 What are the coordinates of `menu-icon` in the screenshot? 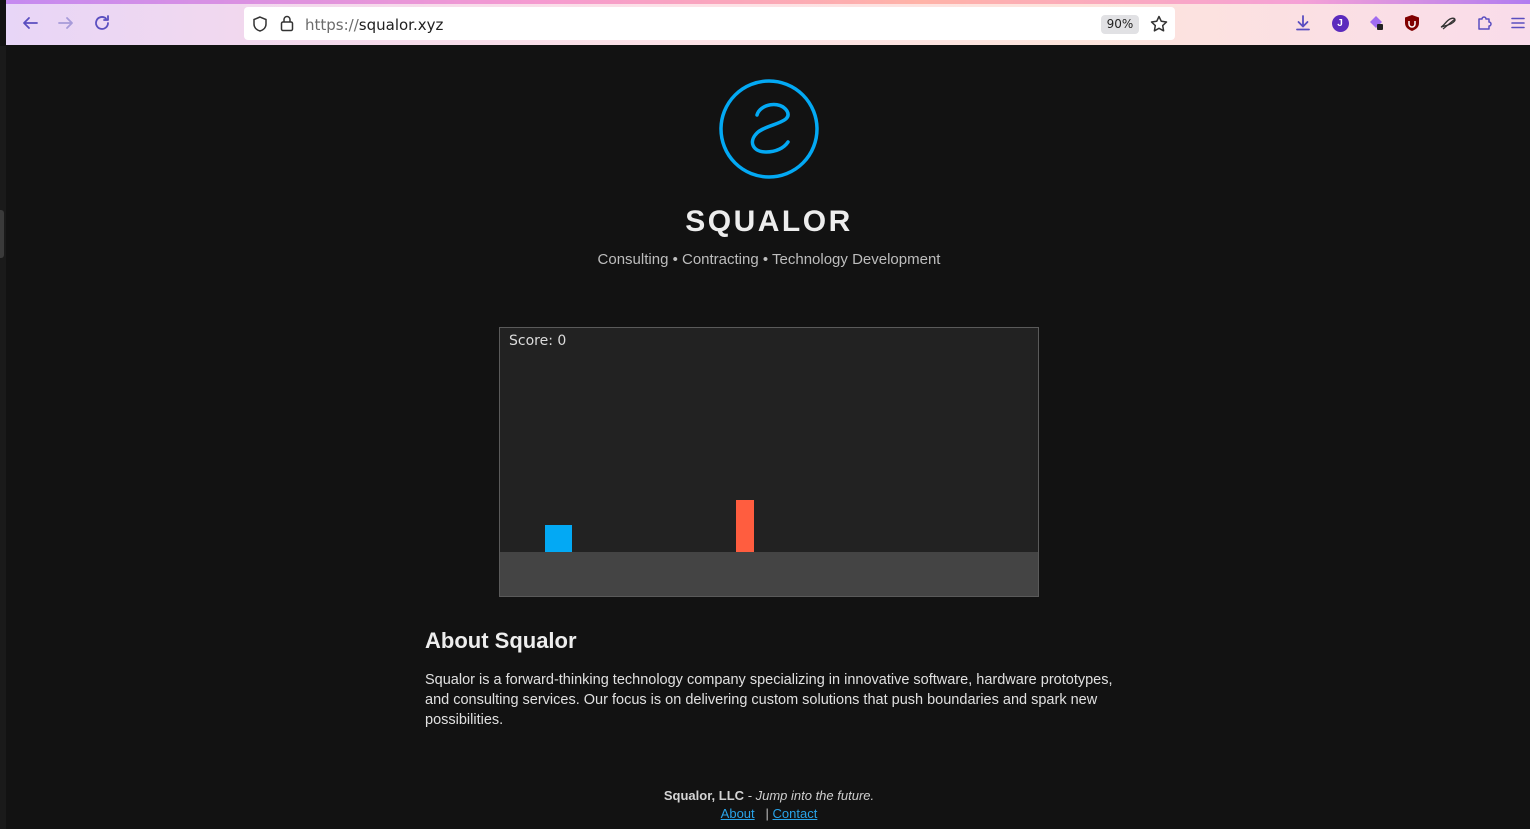 It's located at (1518, 23).